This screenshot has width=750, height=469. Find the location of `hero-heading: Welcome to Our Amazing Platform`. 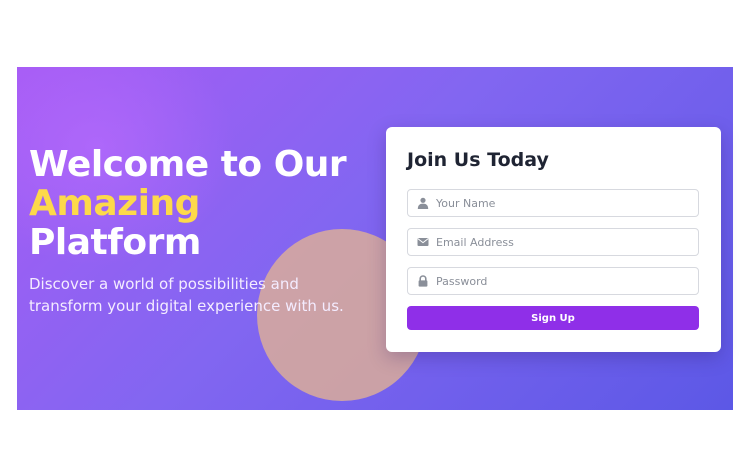

hero-heading: Welcome to Our Amazing Platform is located at coordinates (209, 203).